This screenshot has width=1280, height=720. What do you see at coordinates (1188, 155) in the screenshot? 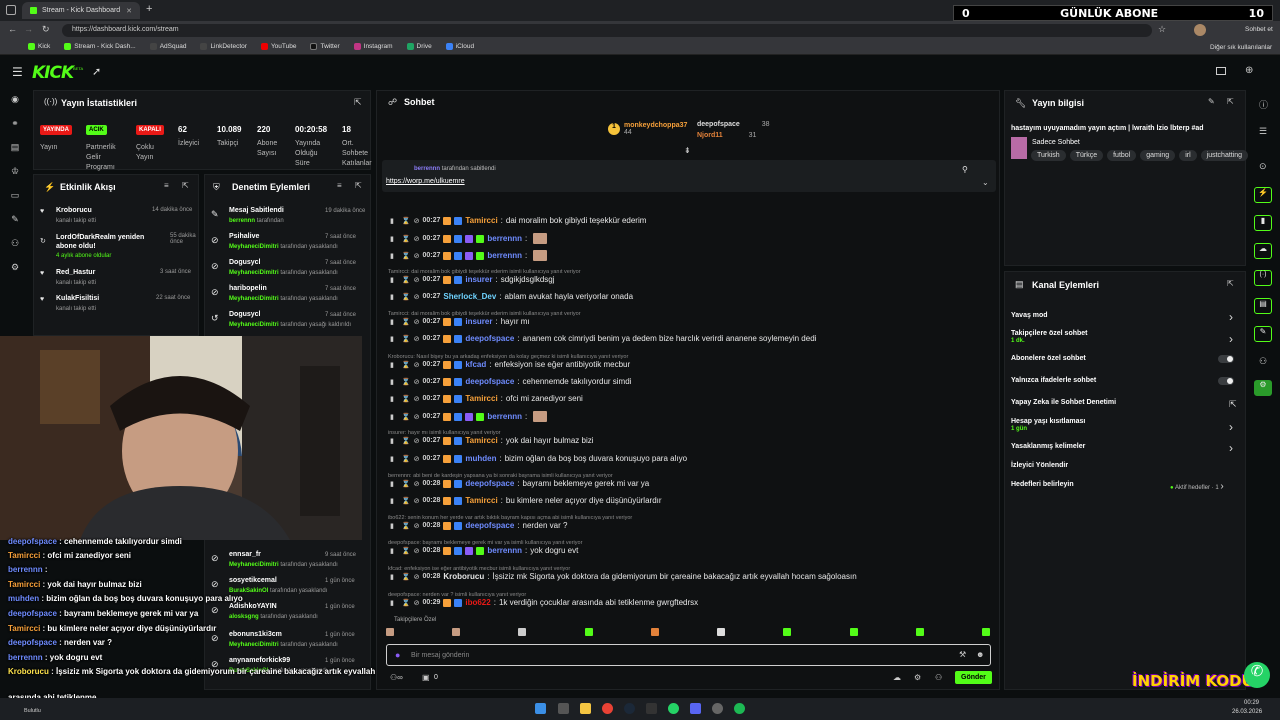
I see `tag: irl` at bounding box center [1188, 155].